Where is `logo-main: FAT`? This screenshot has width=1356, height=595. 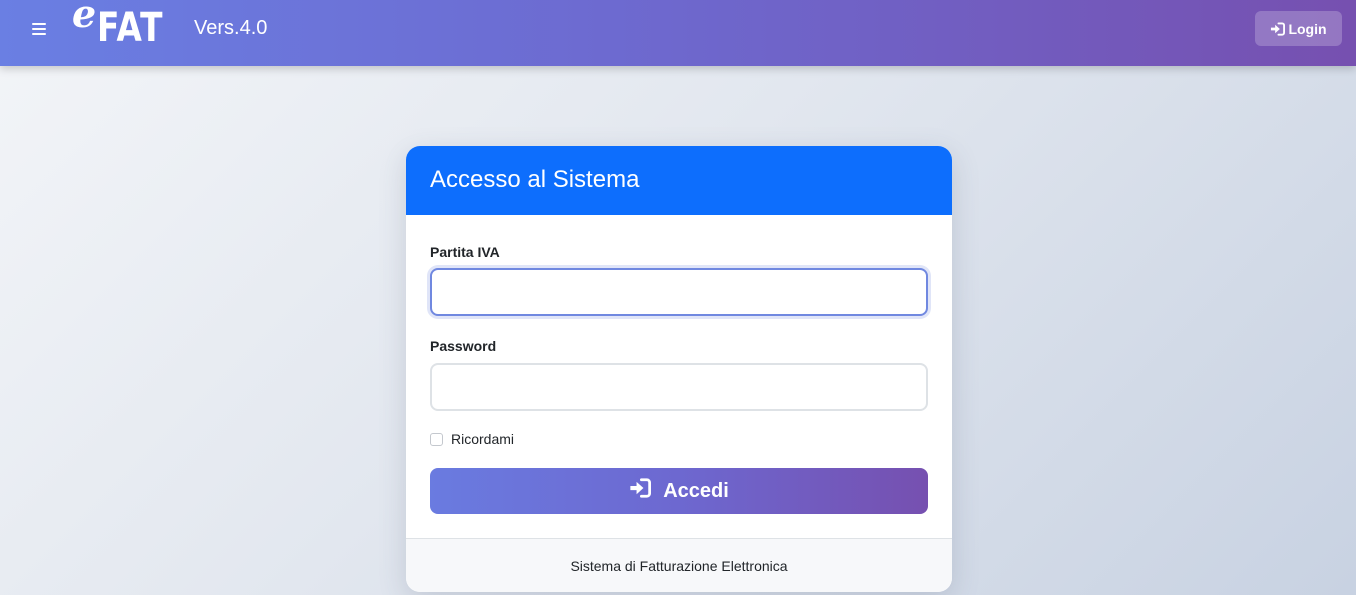 logo-main: FAT is located at coordinates (130, 28).